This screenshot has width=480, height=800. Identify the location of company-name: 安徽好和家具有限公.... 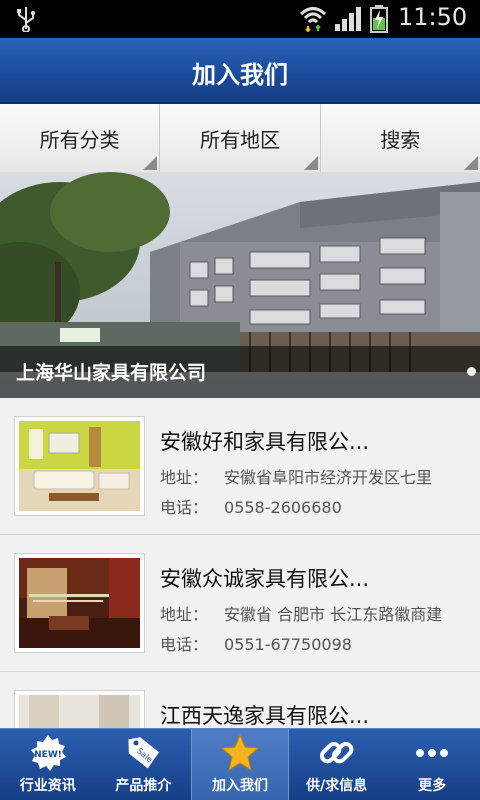
(265, 442).